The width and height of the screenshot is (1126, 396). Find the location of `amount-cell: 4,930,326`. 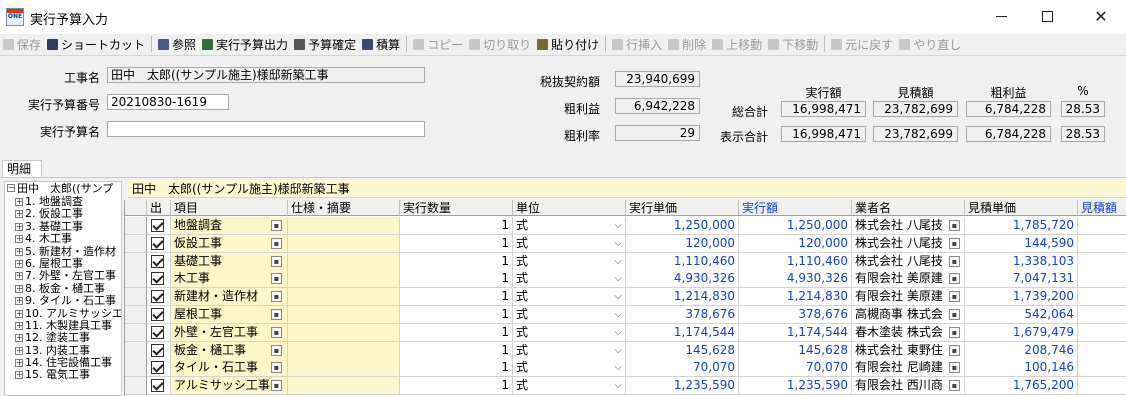

amount-cell: 4,930,326 is located at coordinates (795, 279).